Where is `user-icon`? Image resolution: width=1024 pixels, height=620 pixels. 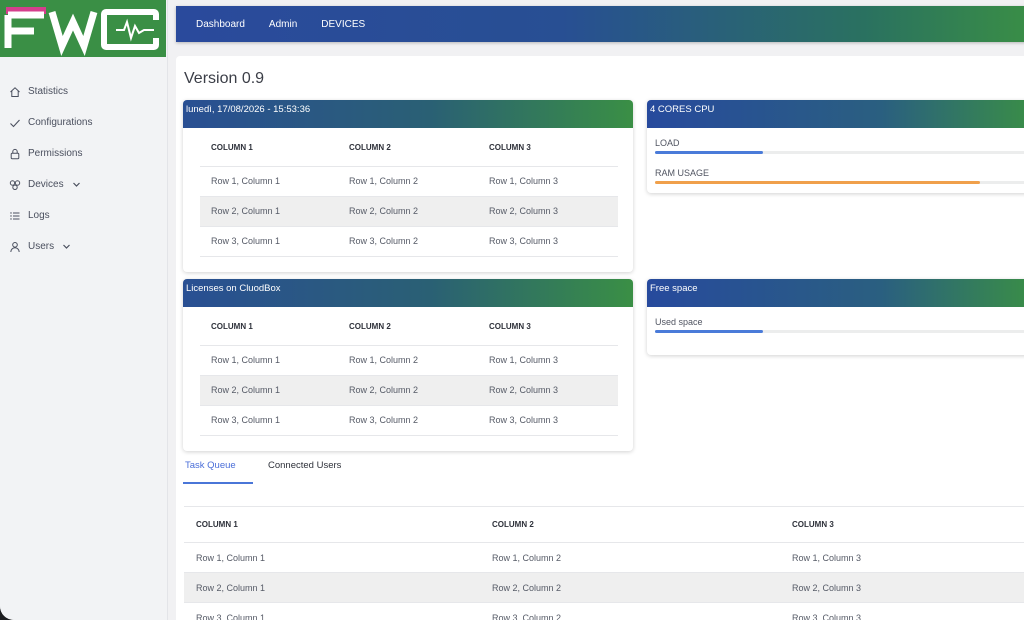 user-icon is located at coordinates (14, 246).